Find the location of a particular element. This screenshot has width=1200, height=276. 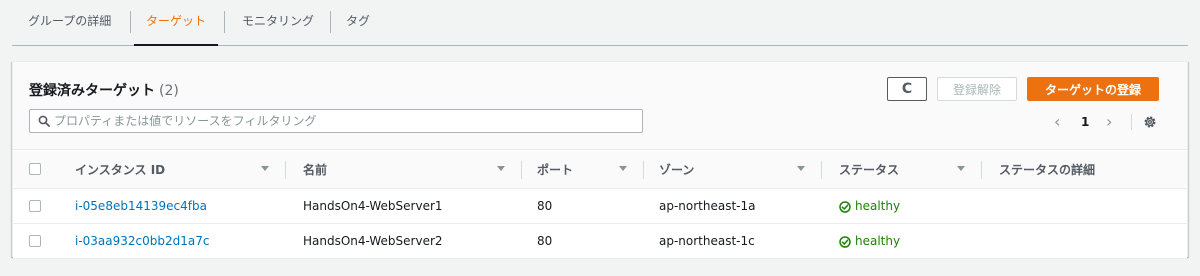

tab-monitoring: モニタリング is located at coordinates (278, 22).